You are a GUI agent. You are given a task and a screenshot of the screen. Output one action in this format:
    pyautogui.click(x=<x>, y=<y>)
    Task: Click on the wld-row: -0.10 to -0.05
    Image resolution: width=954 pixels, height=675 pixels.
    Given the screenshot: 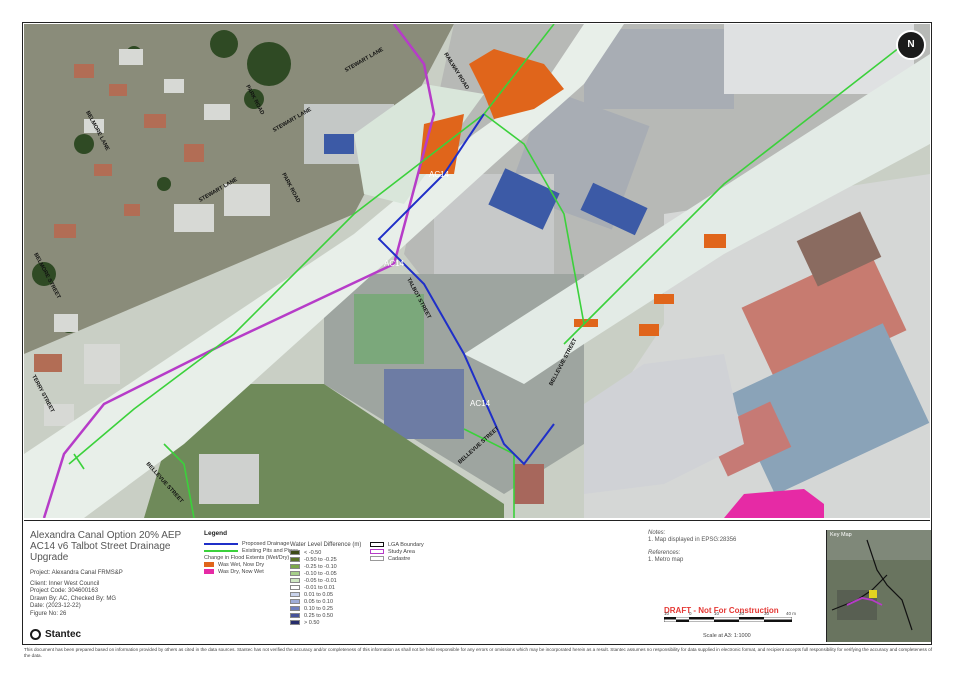 What is the action you would take?
    pyautogui.click(x=325, y=573)
    